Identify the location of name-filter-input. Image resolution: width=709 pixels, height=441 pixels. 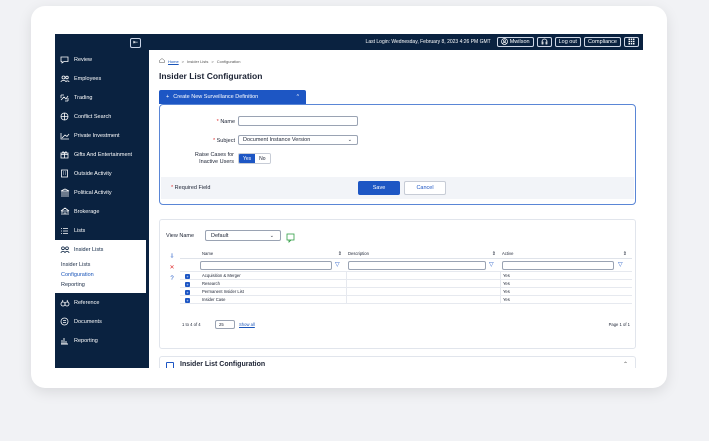
(266, 265).